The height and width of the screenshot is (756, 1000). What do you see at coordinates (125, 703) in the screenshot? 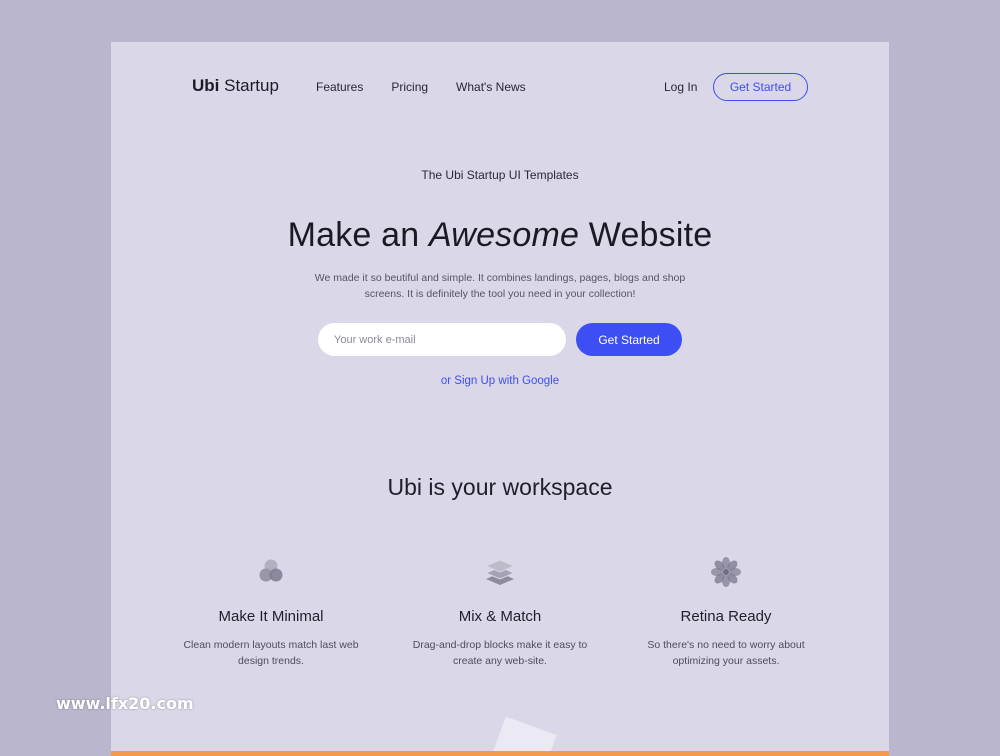
I see `watermark-text: www.lfx20.com` at bounding box center [125, 703].